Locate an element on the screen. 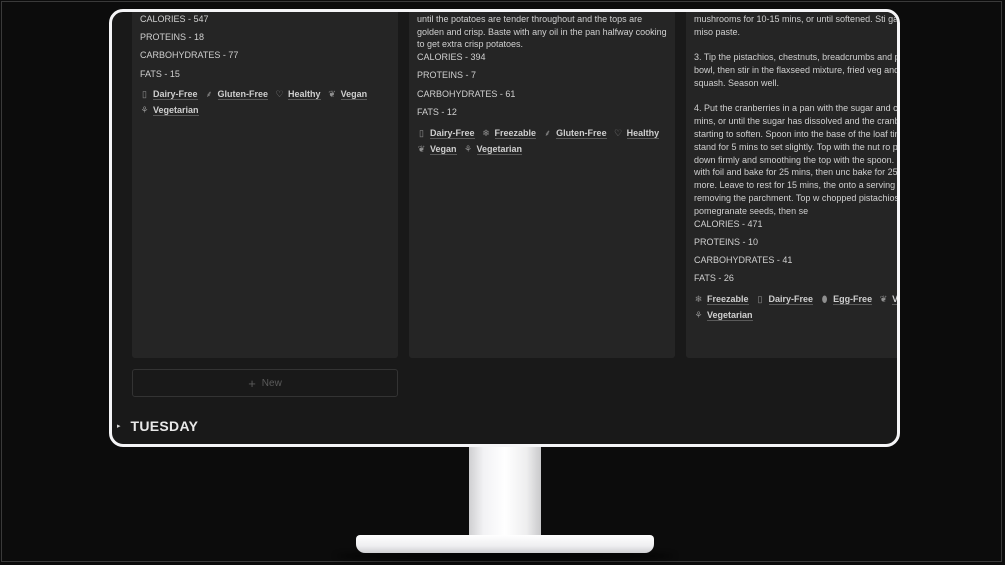  new-button-label: New is located at coordinates (271, 383).